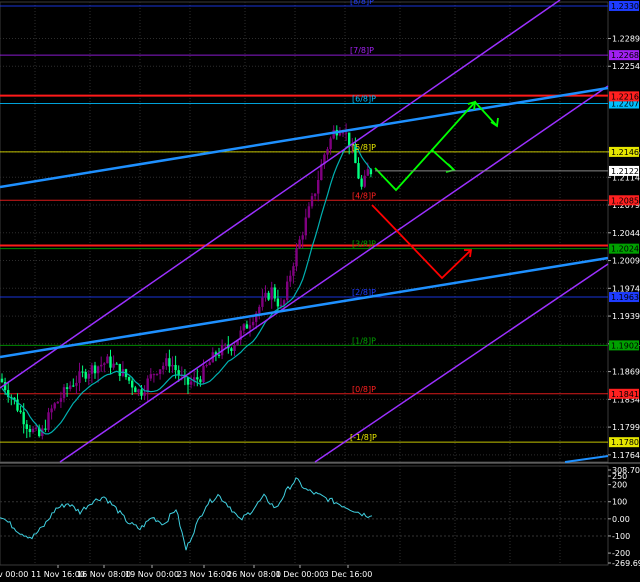  What do you see at coordinates (348, 574) in the screenshot?
I see `x-axis-tick-label: 3 Dec 16:00` at bounding box center [348, 574].